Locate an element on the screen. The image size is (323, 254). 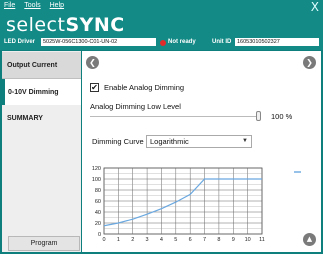
forward-arrow-icon: ❯ is located at coordinates (309, 62).